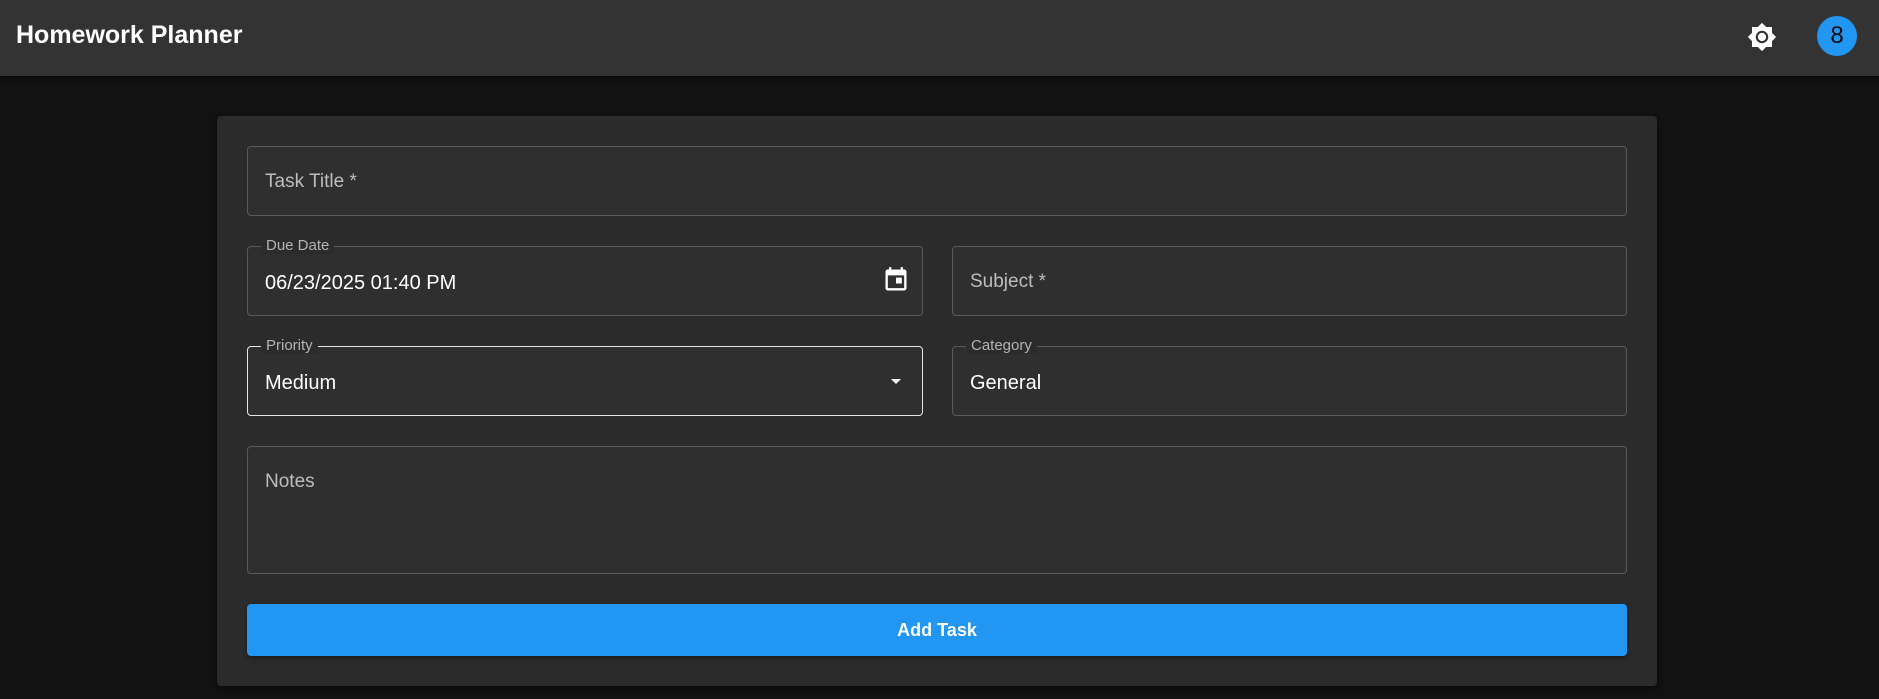 The height and width of the screenshot is (699, 1879). What do you see at coordinates (311, 181) in the screenshot?
I see `task-title-placeholder: Task Title *` at bounding box center [311, 181].